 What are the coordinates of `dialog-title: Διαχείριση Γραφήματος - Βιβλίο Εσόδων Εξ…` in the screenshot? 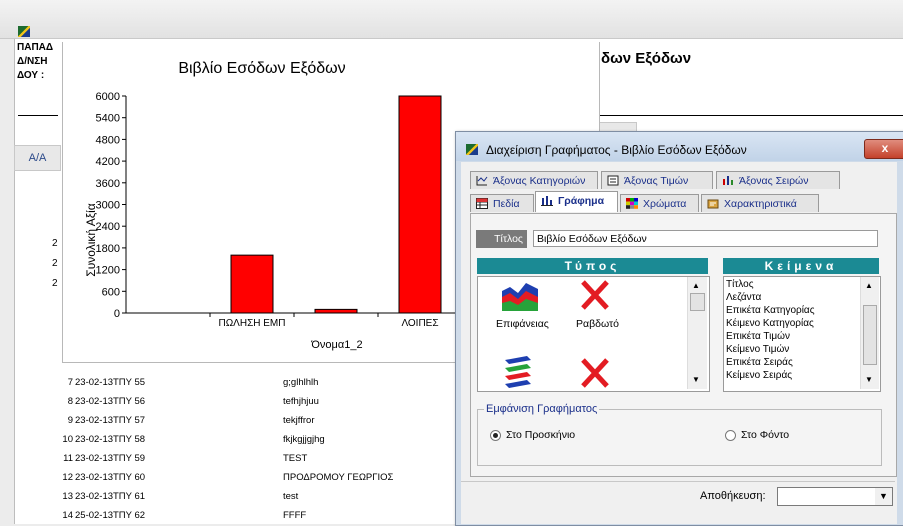 It's located at (616, 150).